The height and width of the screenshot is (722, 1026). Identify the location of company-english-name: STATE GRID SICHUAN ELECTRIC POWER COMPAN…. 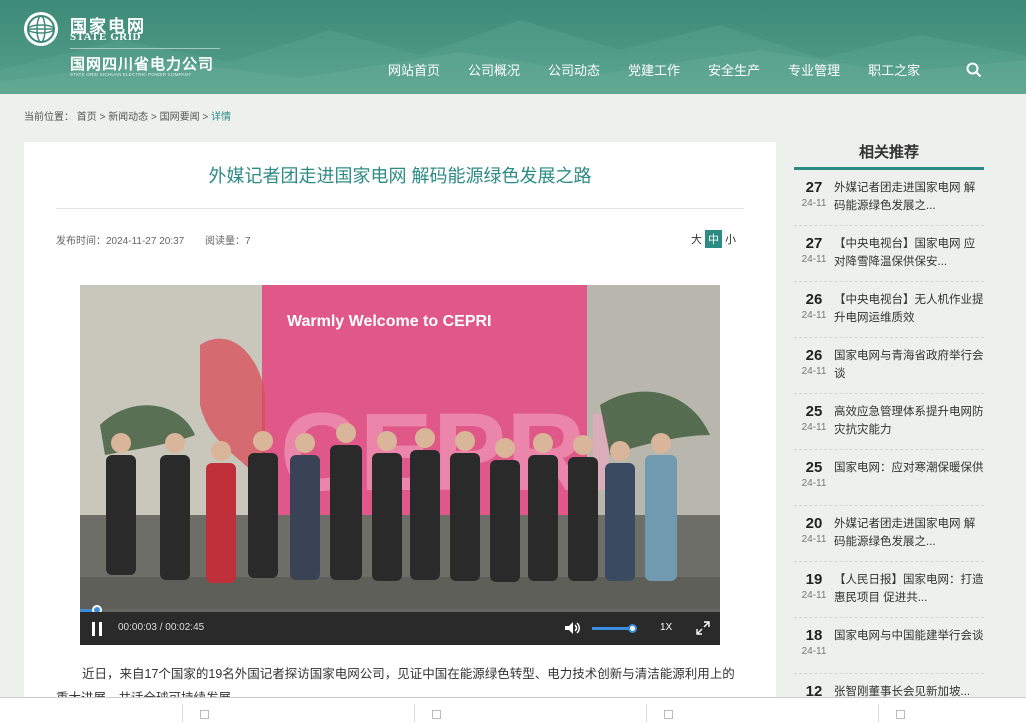
(131, 74).